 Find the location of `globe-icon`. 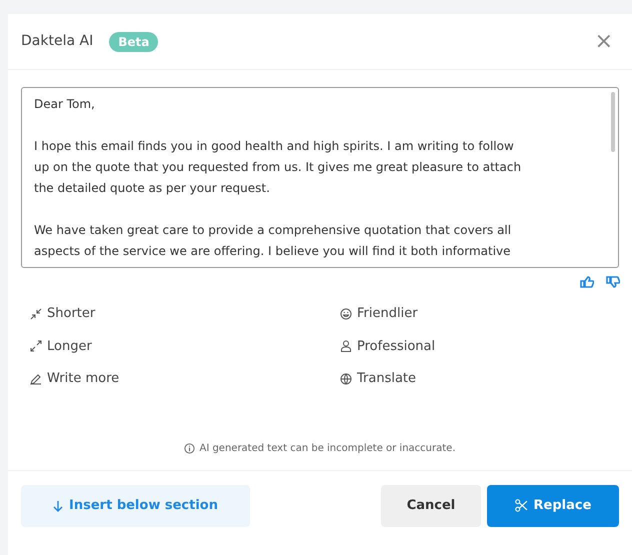

globe-icon is located at coordinates (346, 378).